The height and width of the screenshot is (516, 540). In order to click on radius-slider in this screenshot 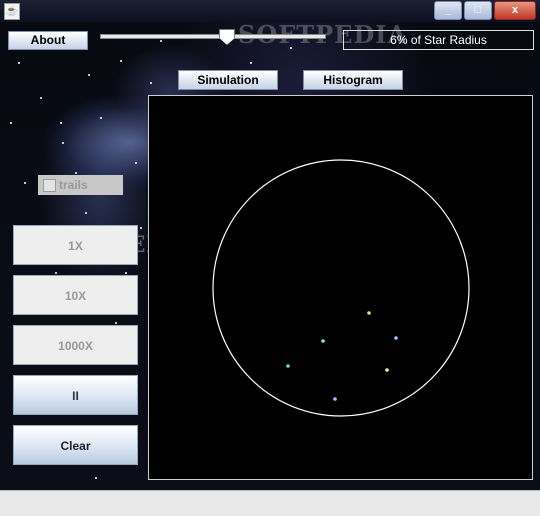, I will do `click(213, 36)`.